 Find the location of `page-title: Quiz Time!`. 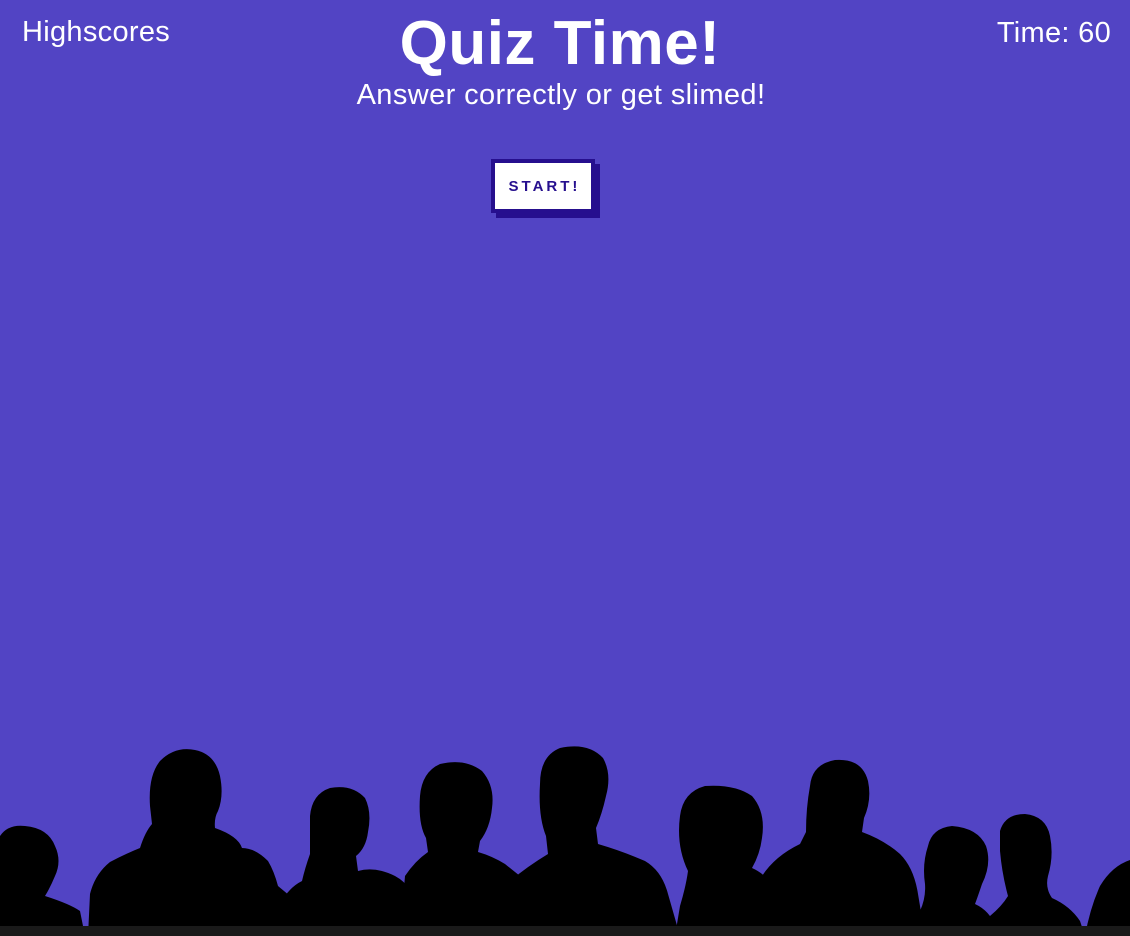

page-title: Quiz Time! is located at coordinates (560, 43).